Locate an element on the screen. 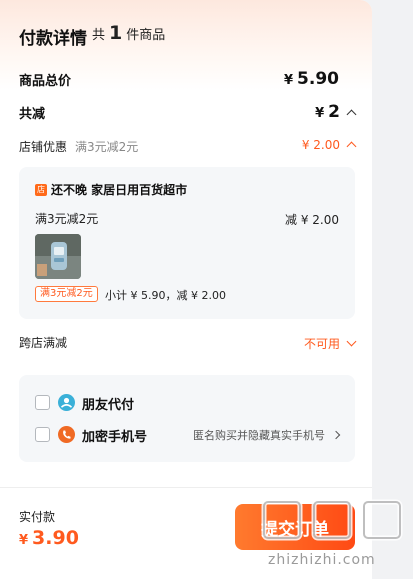  store-promo-detail: 满3元减2元 is located at coordinates (107, 147).